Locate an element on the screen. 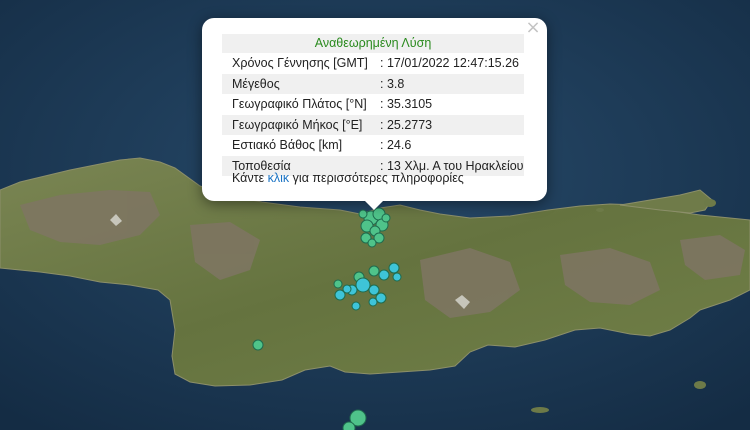 The width and height of the screenshot is (750, 430). popup-tip is located at coordinates (374, 205).